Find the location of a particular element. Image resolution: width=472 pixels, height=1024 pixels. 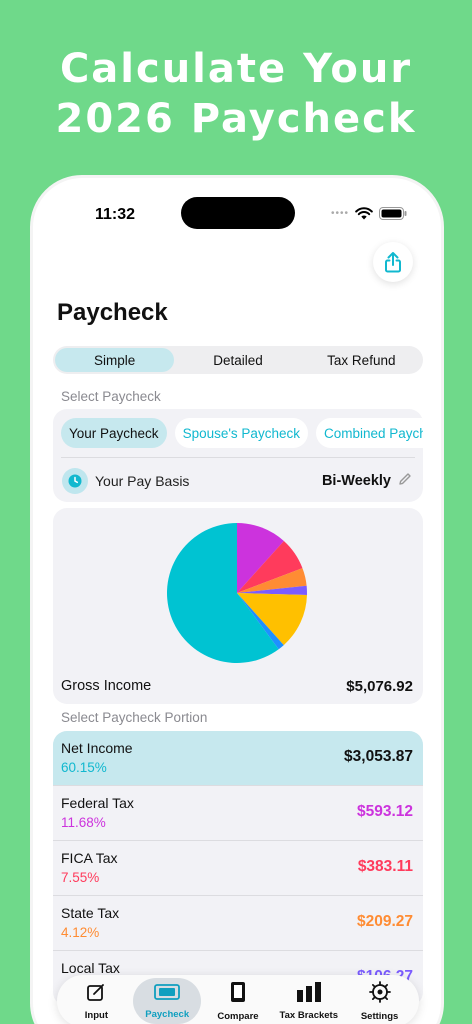

tab-paycheck: Paycheck is located at coordinates (167, 1001).